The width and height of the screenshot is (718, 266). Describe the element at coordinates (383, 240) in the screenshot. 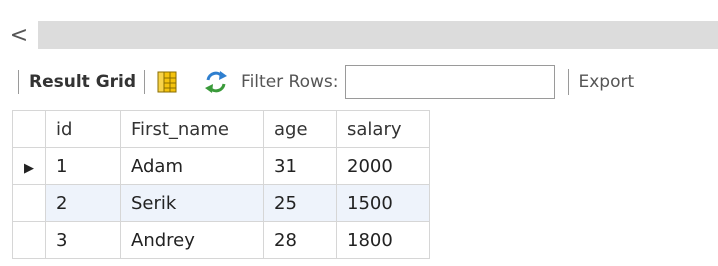

I see `cell-salary: 1800` at that location.